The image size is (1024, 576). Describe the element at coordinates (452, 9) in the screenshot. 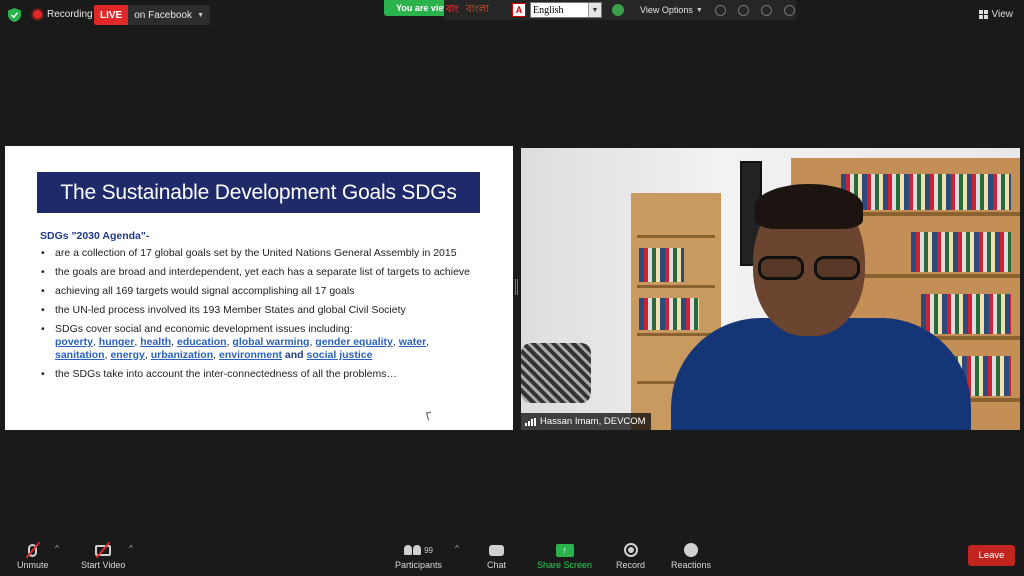

I see `bangla-logo-icon: বাং` at that location.